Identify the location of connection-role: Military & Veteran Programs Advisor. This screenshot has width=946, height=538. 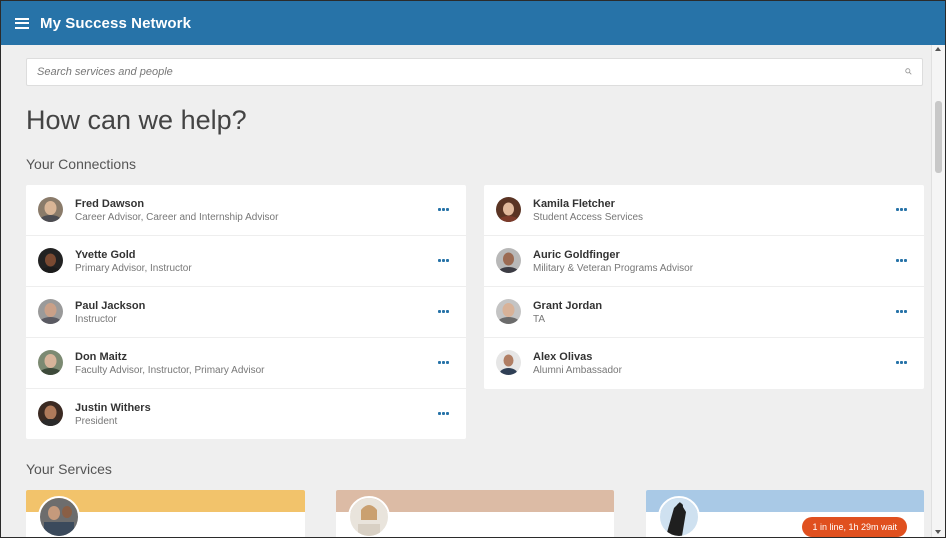
(613, 268).